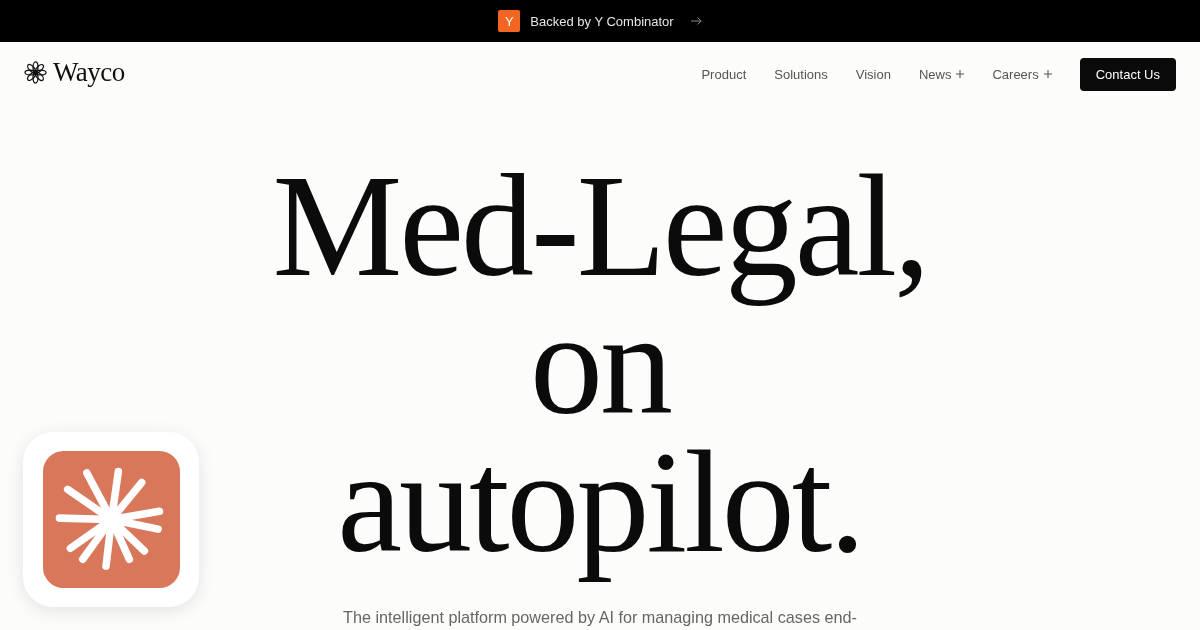  I want to click on nav-link: News, so click(941, 74).